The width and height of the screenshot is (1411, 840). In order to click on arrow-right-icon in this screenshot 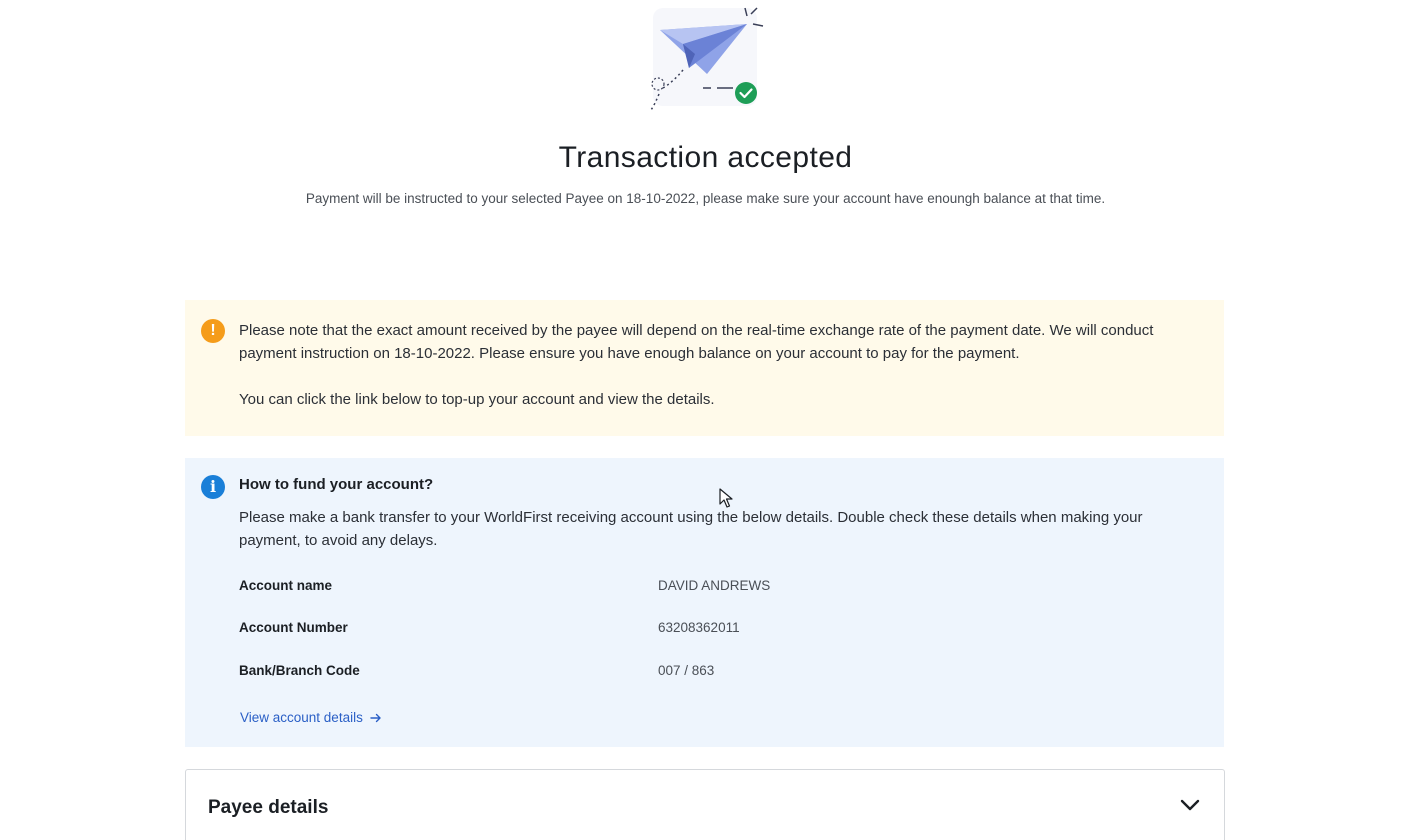, I will do `click(375, 717)`.